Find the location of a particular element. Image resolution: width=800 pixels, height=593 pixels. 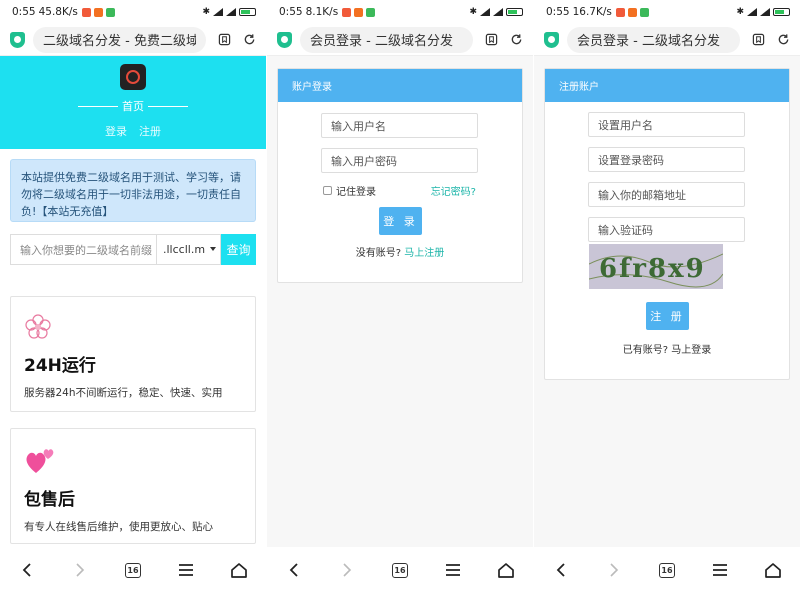

page-title-field: 二级域名分发 - 免费二级域名注 is located at coordinates (119, 39).